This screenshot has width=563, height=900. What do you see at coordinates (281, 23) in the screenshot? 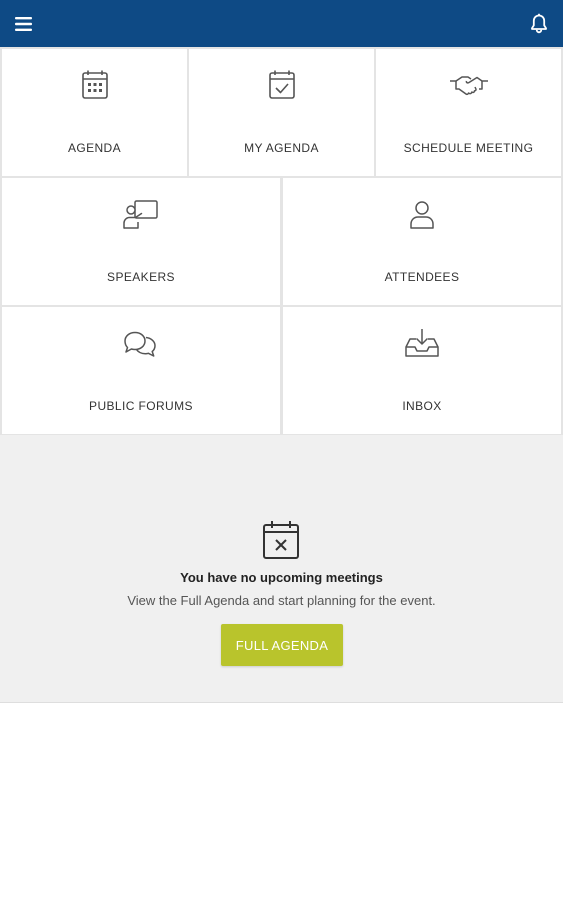
I see `app-header` at bounding box center [281, 23].